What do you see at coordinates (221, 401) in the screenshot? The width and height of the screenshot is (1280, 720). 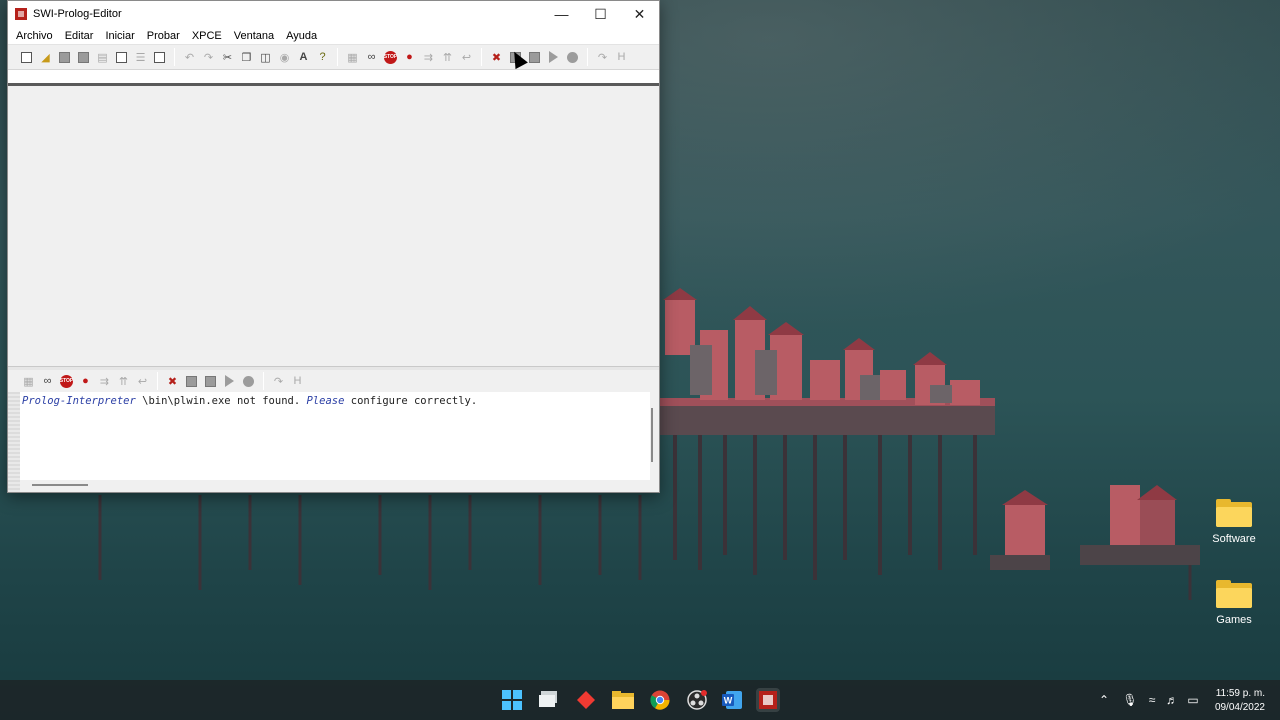 I see `console-text: \bin\plwin.exe not found.` at bounding box center [221, 401].